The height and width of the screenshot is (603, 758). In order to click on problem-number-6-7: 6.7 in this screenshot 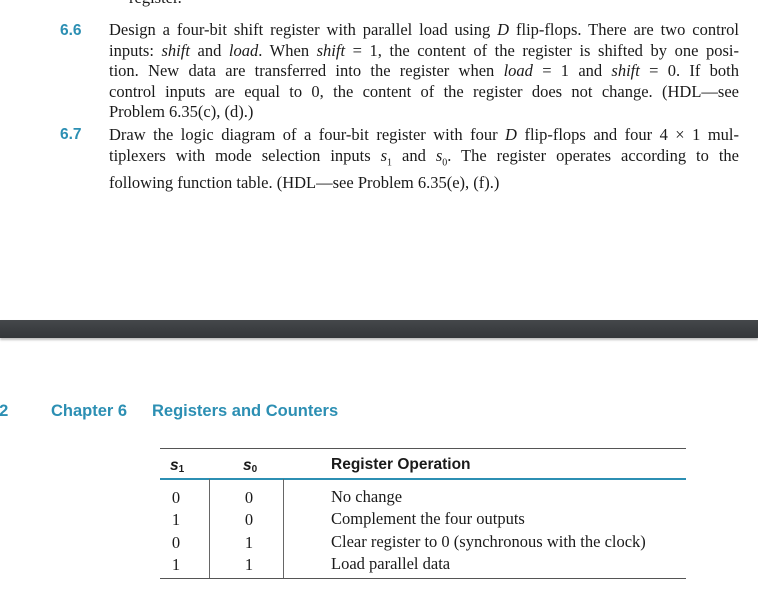, I will do `click(71, 134)`.